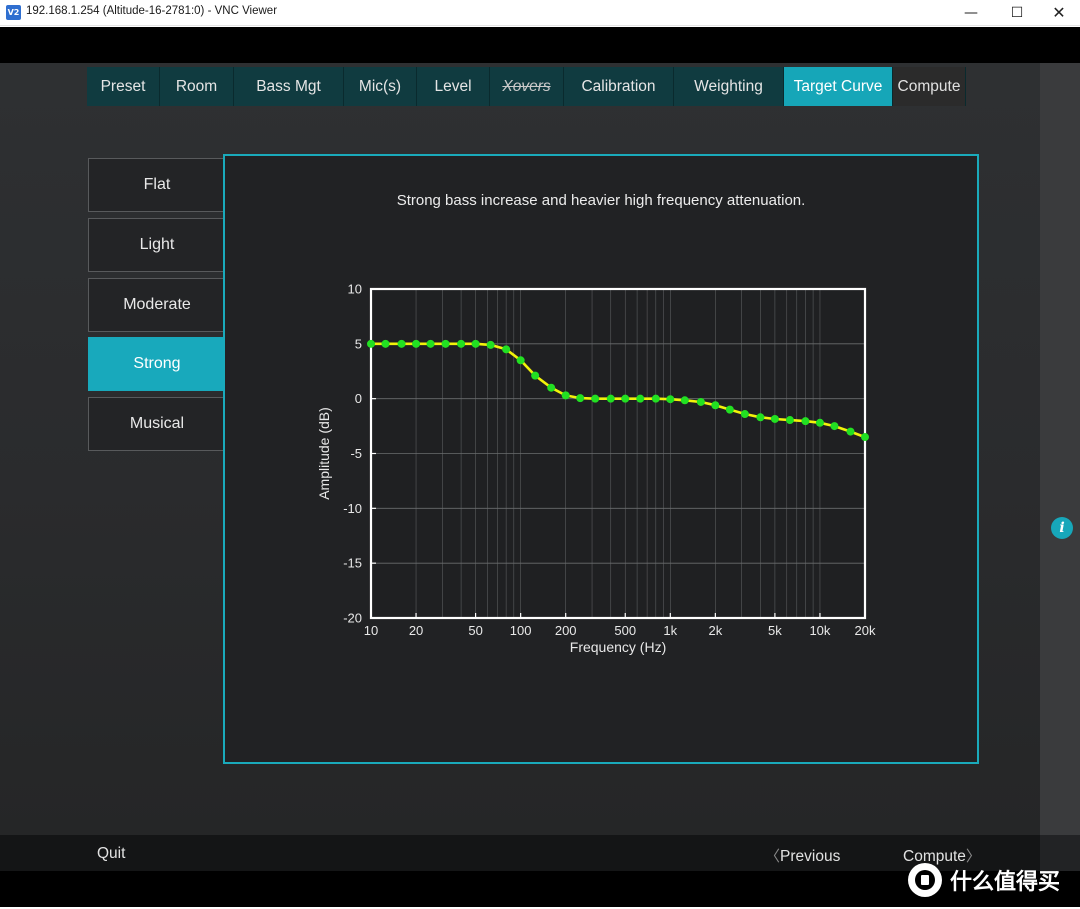 The image size is (1080, 909). Describe the element at coordinates (566, 630) in the screenshot. I see `x-tick-label: 200` at that location.